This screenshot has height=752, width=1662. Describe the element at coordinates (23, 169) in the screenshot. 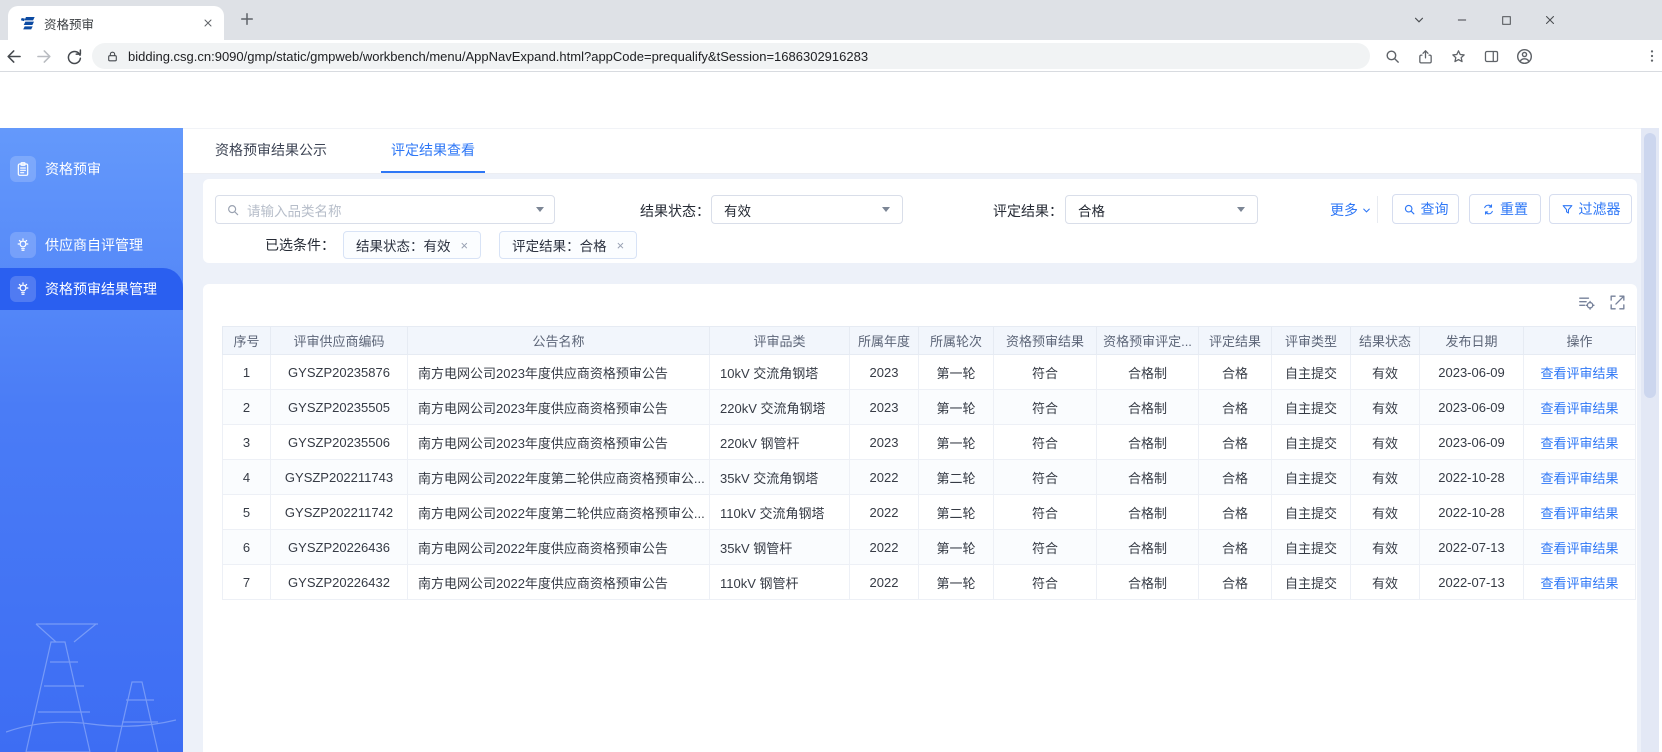

I see `clipboard-icon` at that location.